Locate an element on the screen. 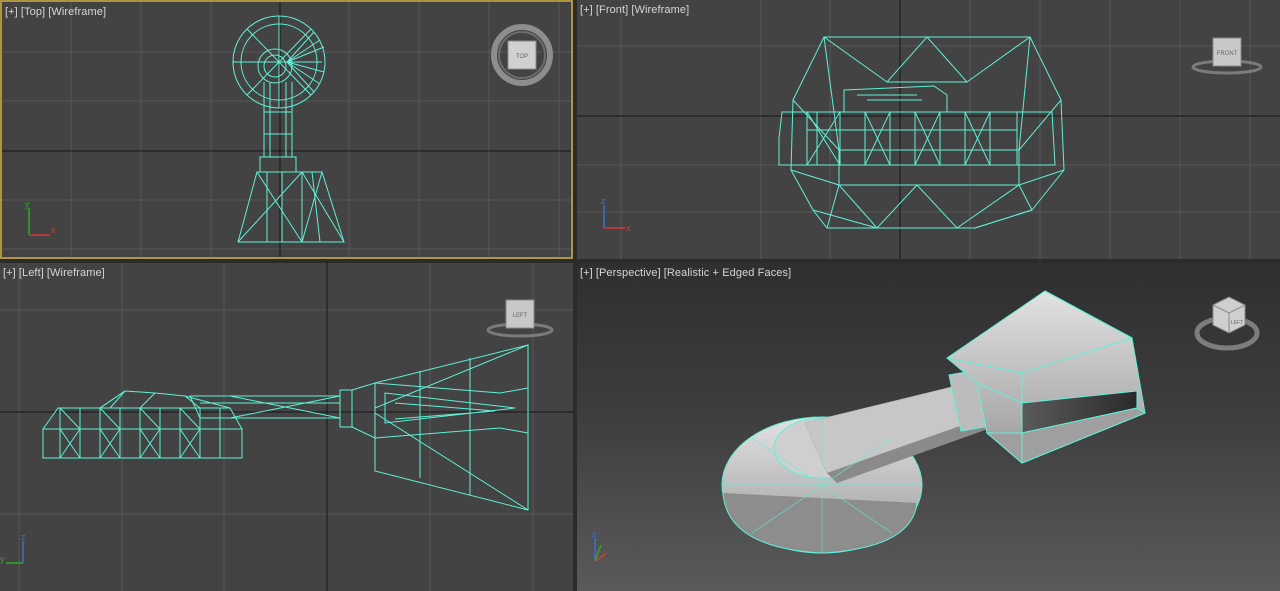 The image size is (1280, 591). viewcube-perspective-label: LEFT is located at coordinates (1237, 323).